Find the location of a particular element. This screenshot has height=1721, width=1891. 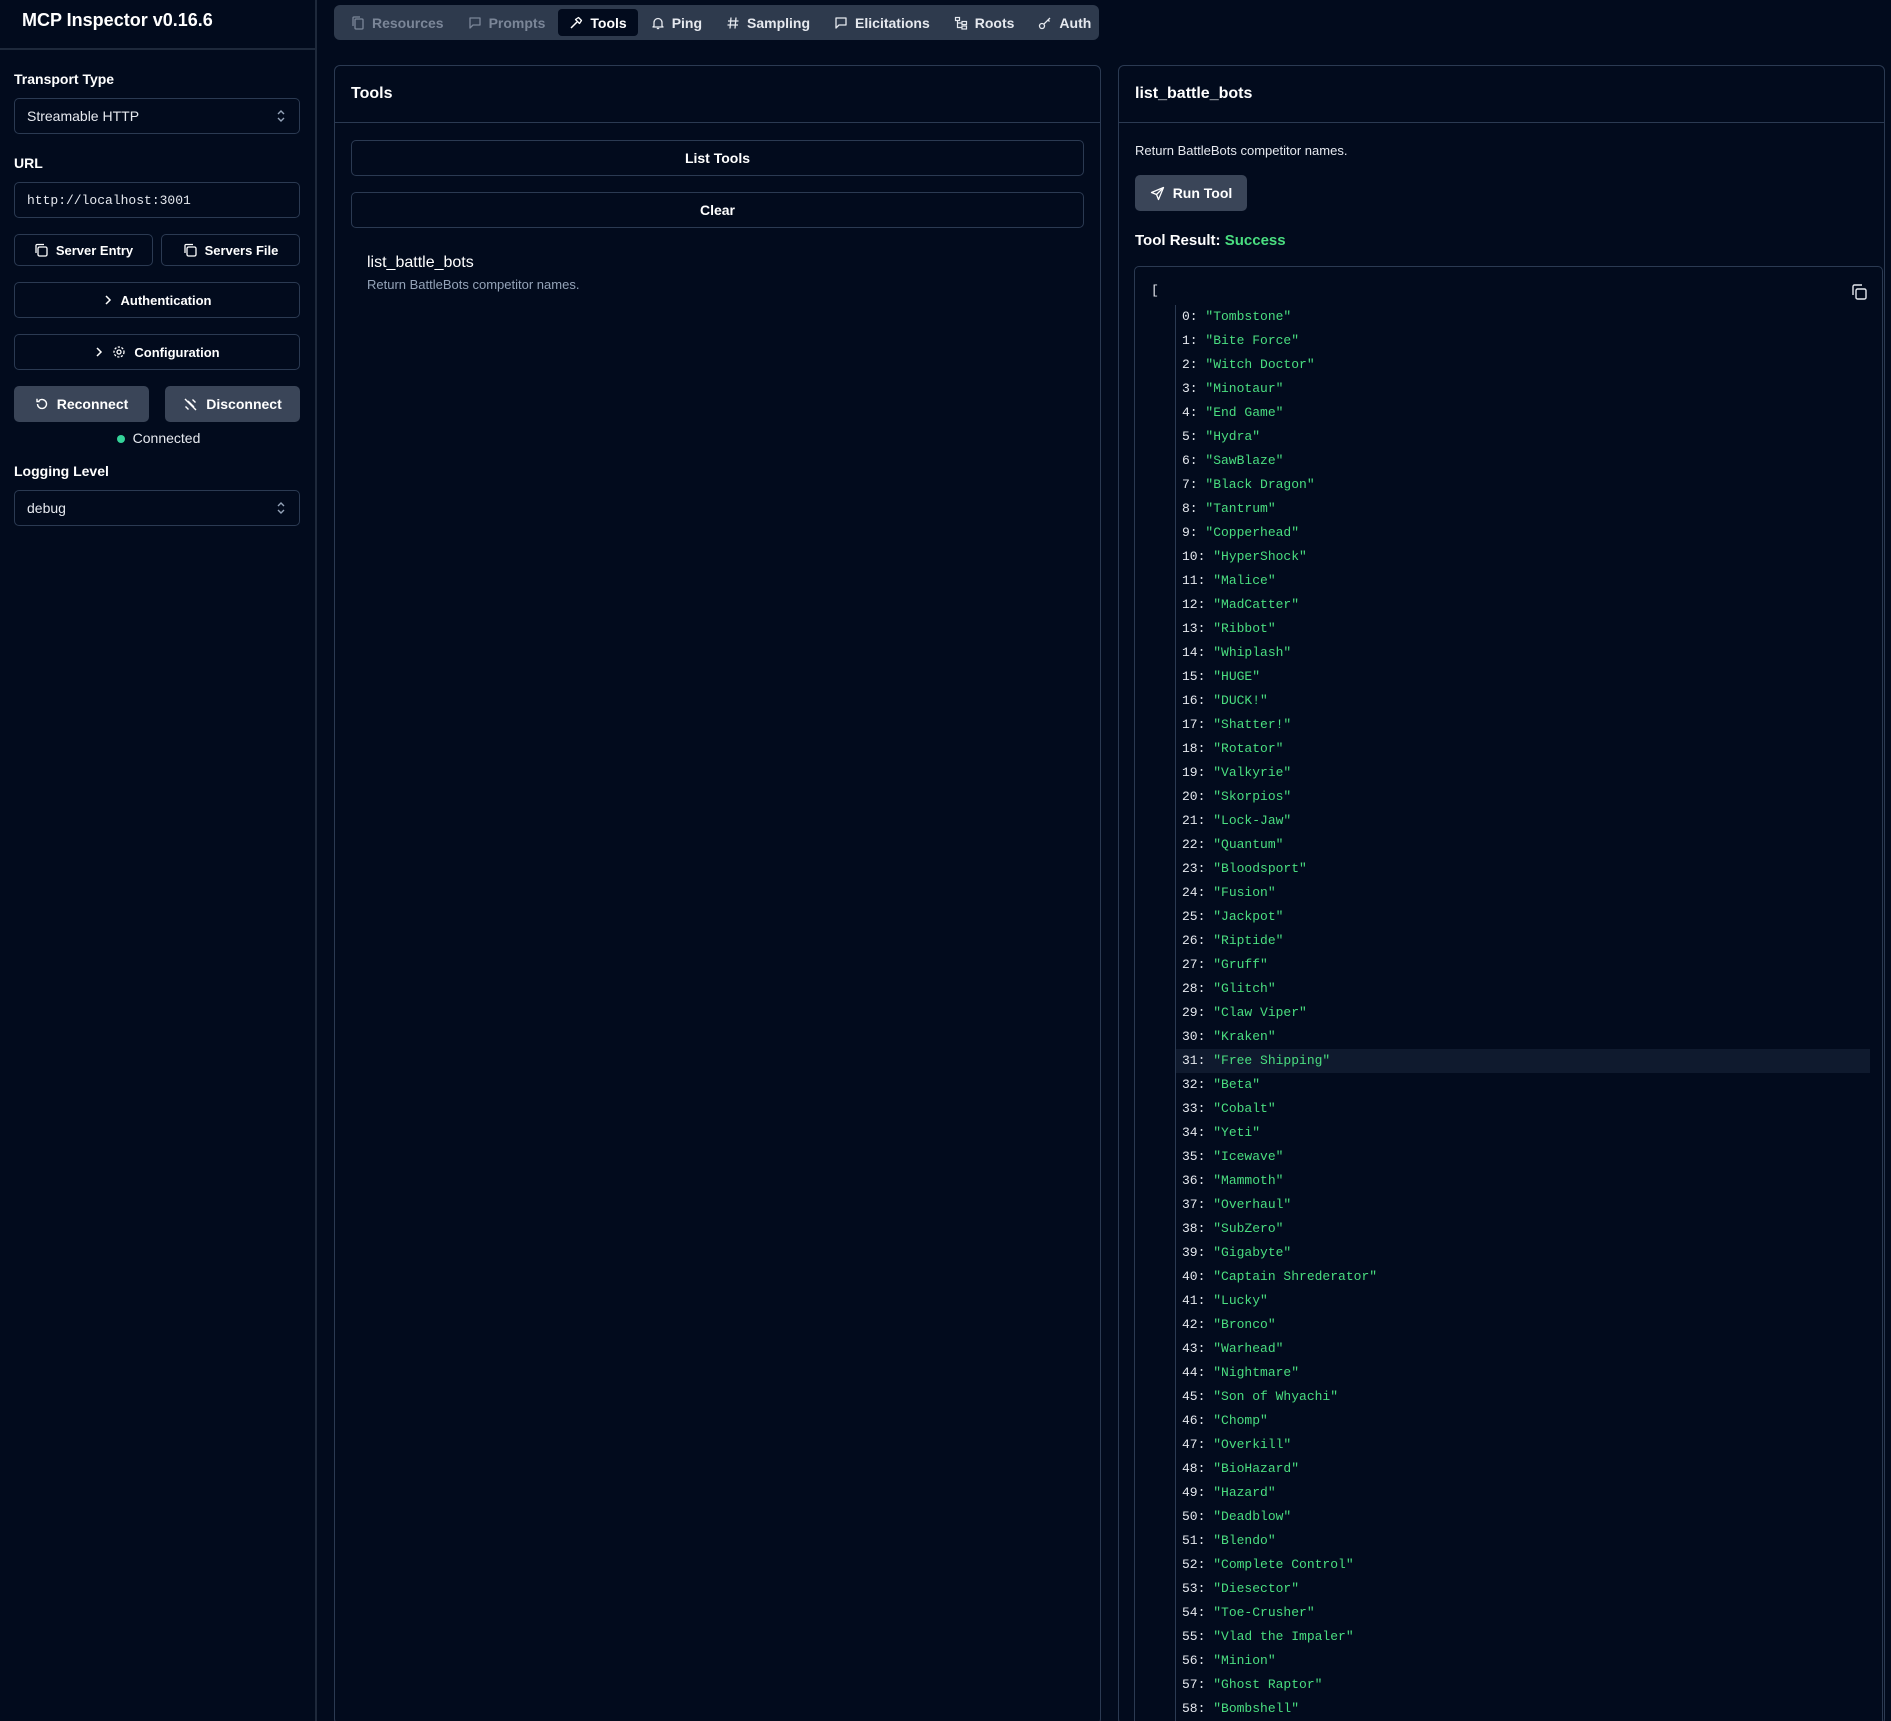

configuration-toggle: Configuration is located at coordinates (157, 352).